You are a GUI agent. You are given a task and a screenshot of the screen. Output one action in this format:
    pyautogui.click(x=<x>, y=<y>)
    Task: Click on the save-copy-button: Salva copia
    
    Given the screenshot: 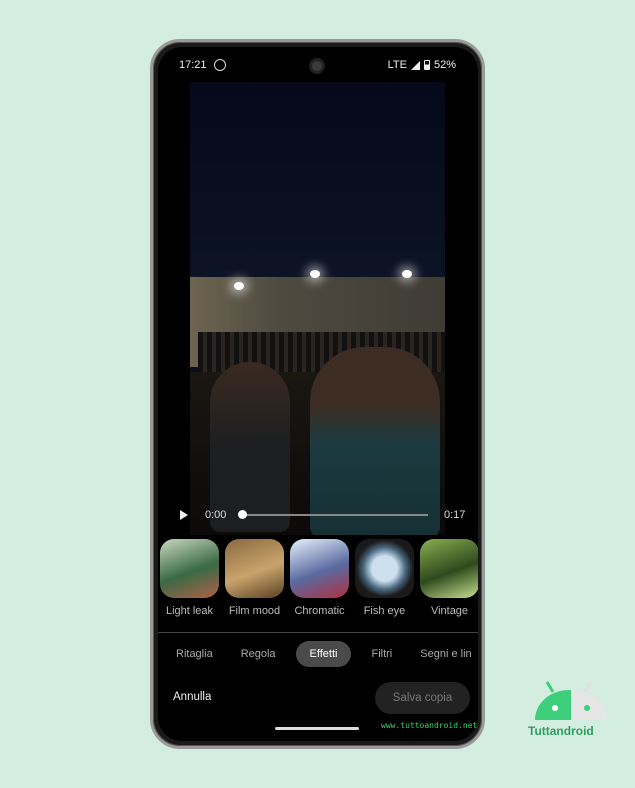 What is the action you would take?
    pyautogui.click(x=422, y=698)
    